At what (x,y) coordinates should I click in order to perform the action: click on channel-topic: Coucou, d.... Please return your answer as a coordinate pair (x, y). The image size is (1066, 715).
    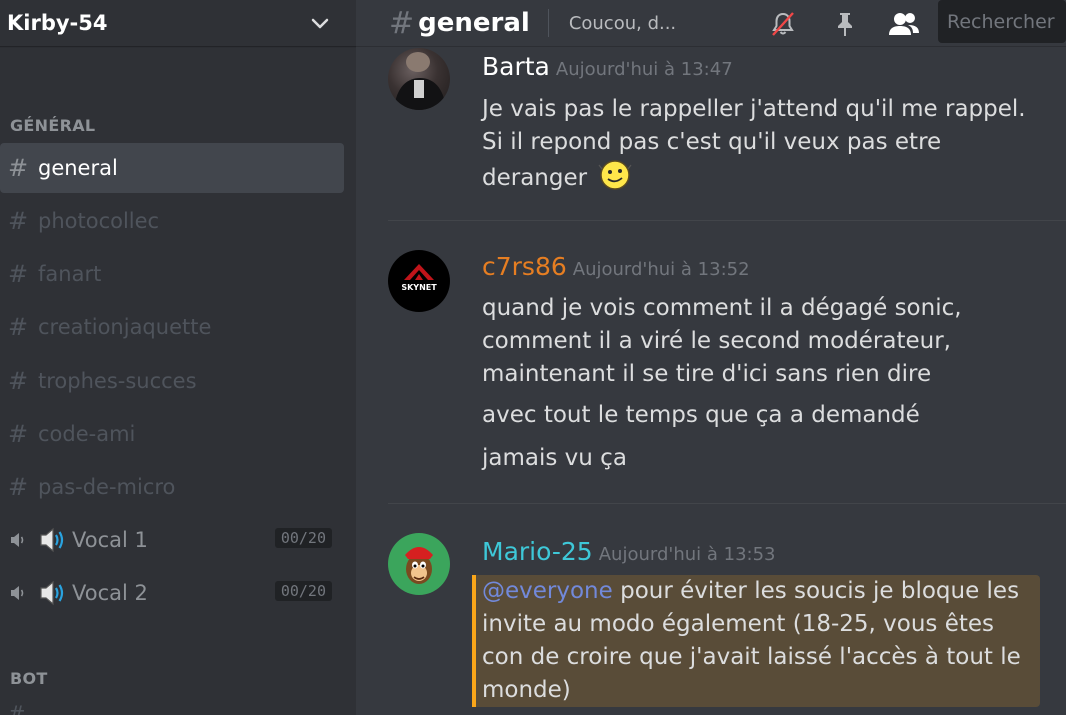
    Looking at the image, I should click on (622, 23).